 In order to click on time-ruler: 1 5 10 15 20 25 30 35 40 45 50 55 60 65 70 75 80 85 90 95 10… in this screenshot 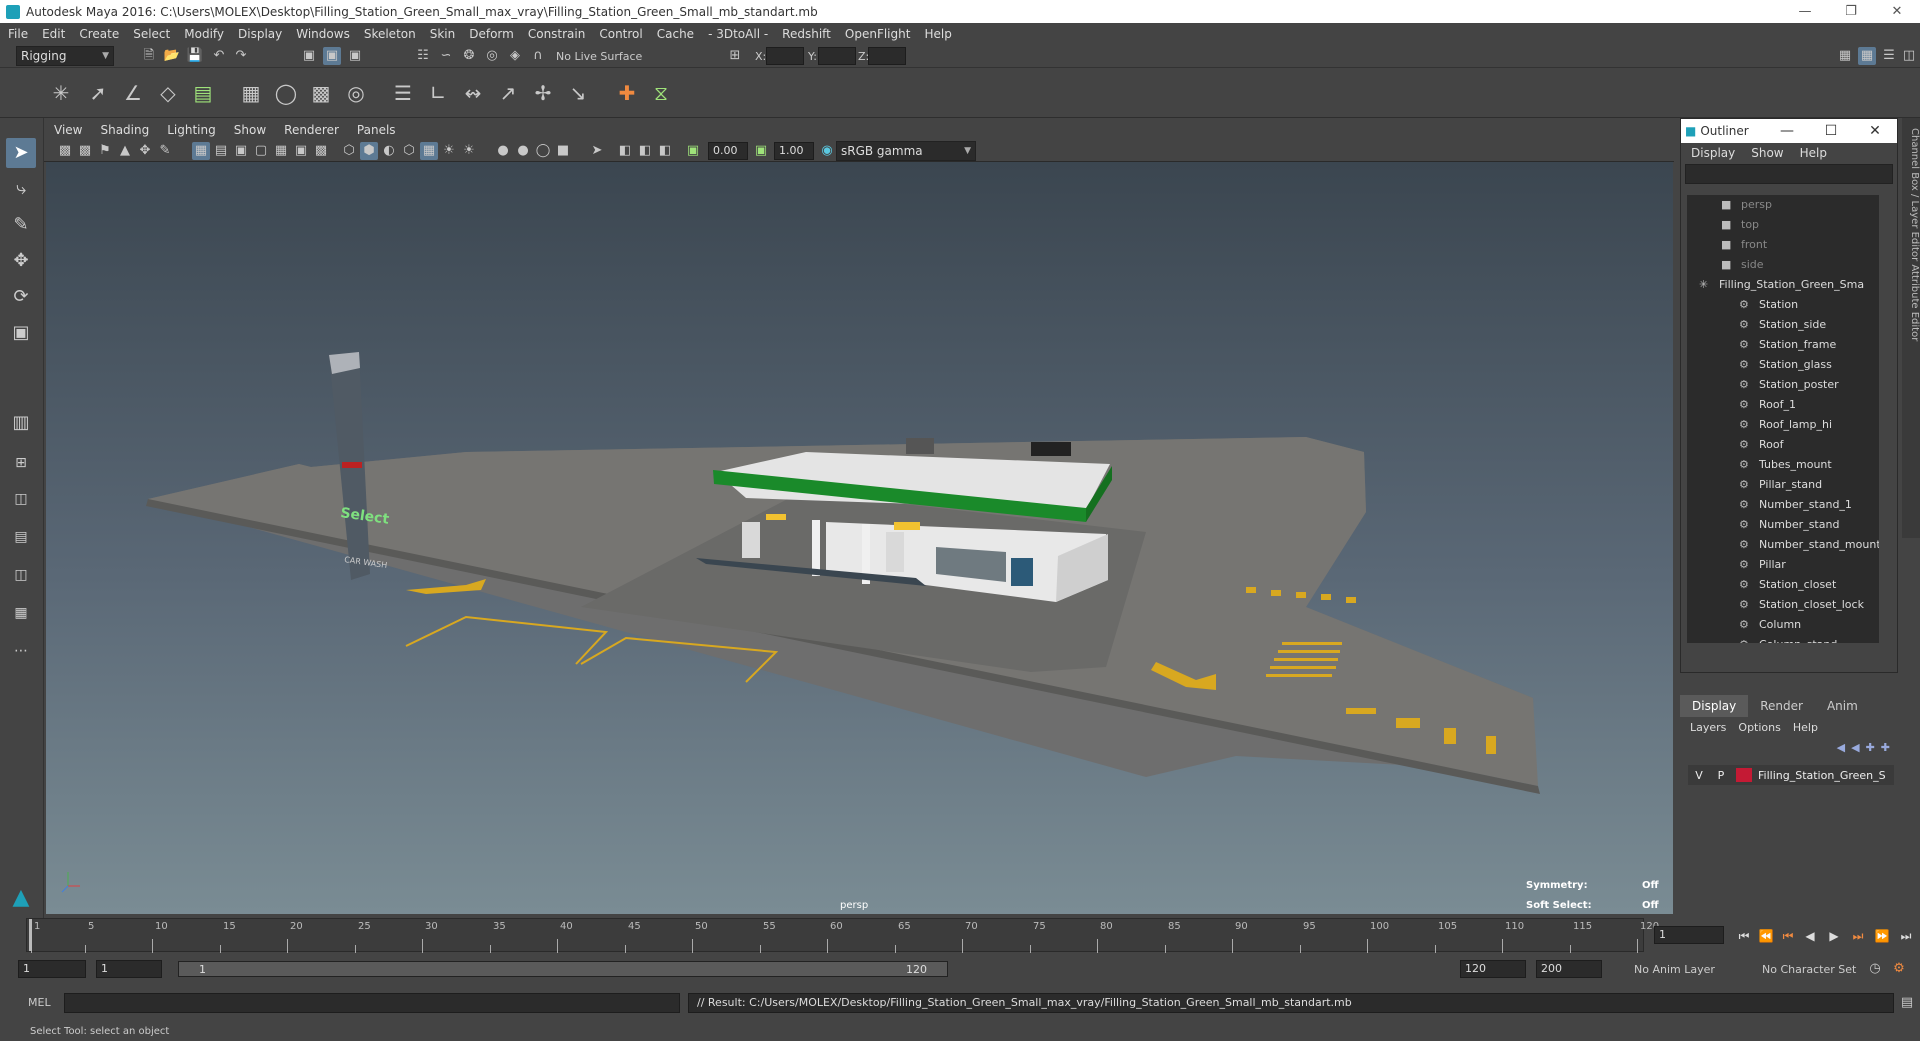, I will do `click(842, 935)`.